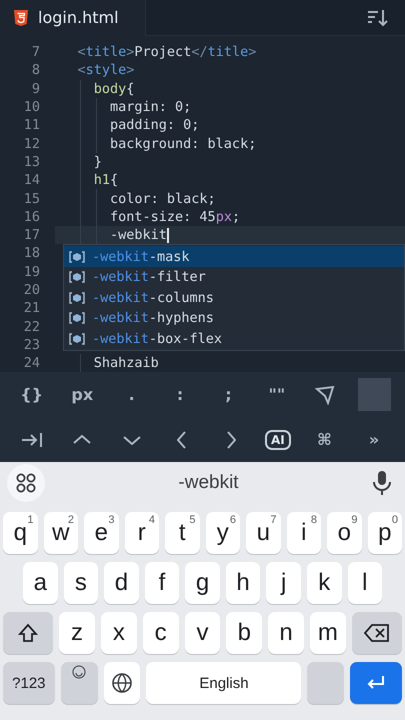 Image resolution: width=405 pixels, height=720 pixels. Describe the element at coordinates (162, 583) in the screenshot. I see `letter-key: f` at that location.